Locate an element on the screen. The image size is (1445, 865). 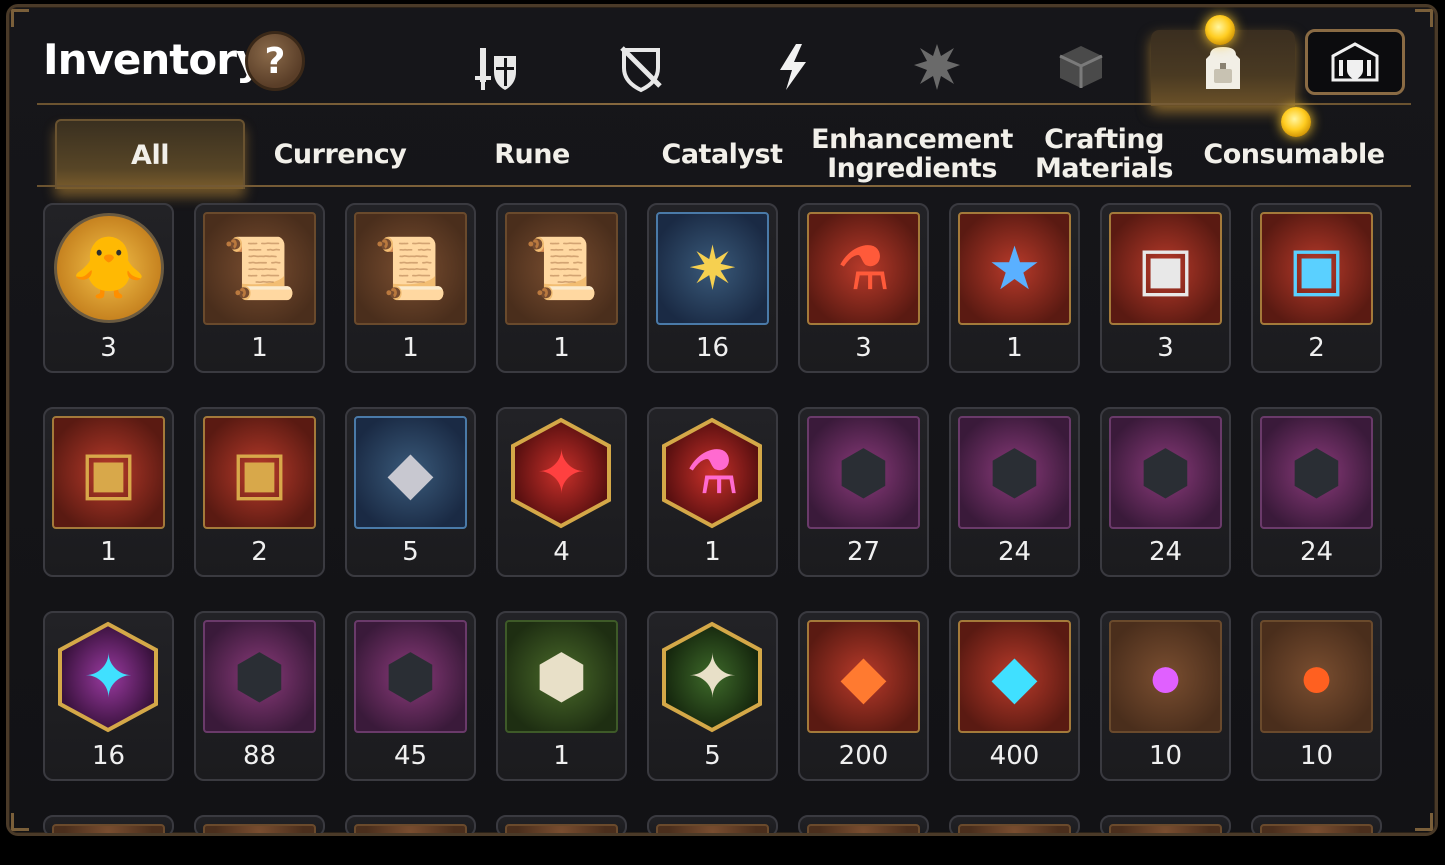
guild-storage-button is located at coordinates (1355, 62).